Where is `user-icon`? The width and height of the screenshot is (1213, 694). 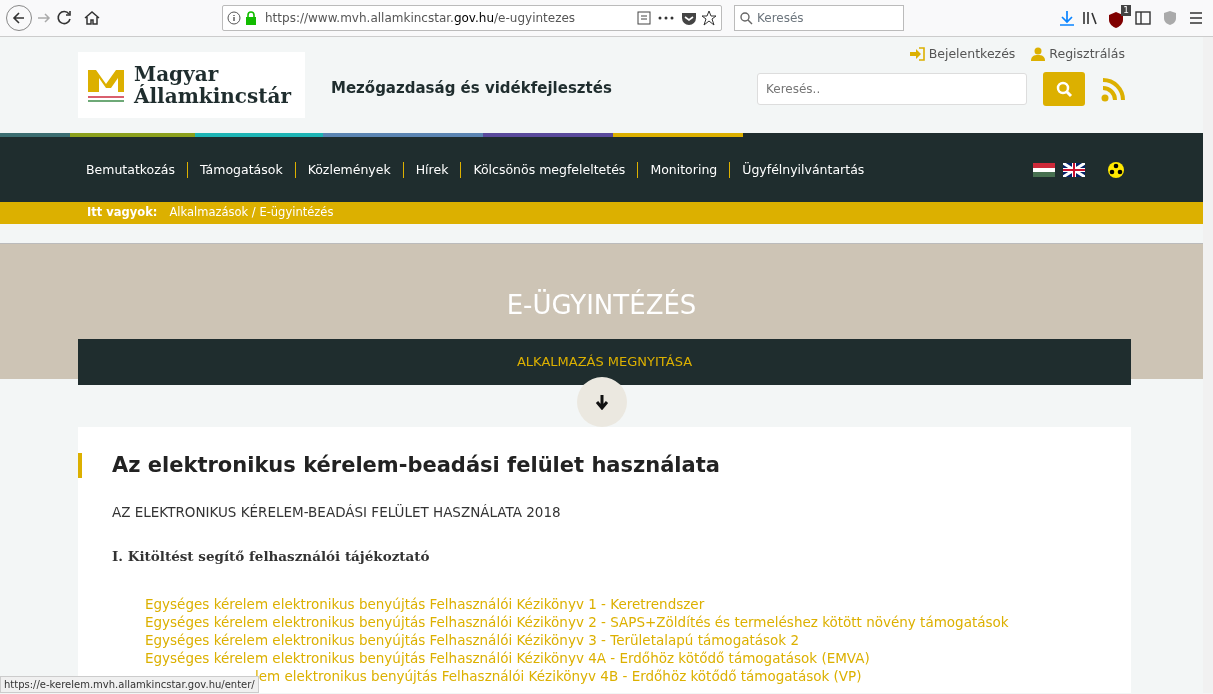 user-icon is located at coordinates (1038, 54).